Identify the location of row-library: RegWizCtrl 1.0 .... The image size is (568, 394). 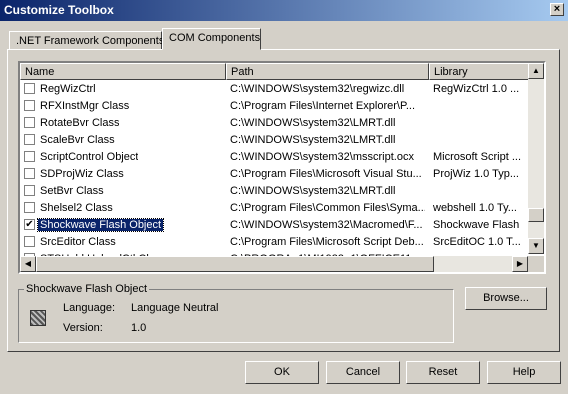
(476, 89).